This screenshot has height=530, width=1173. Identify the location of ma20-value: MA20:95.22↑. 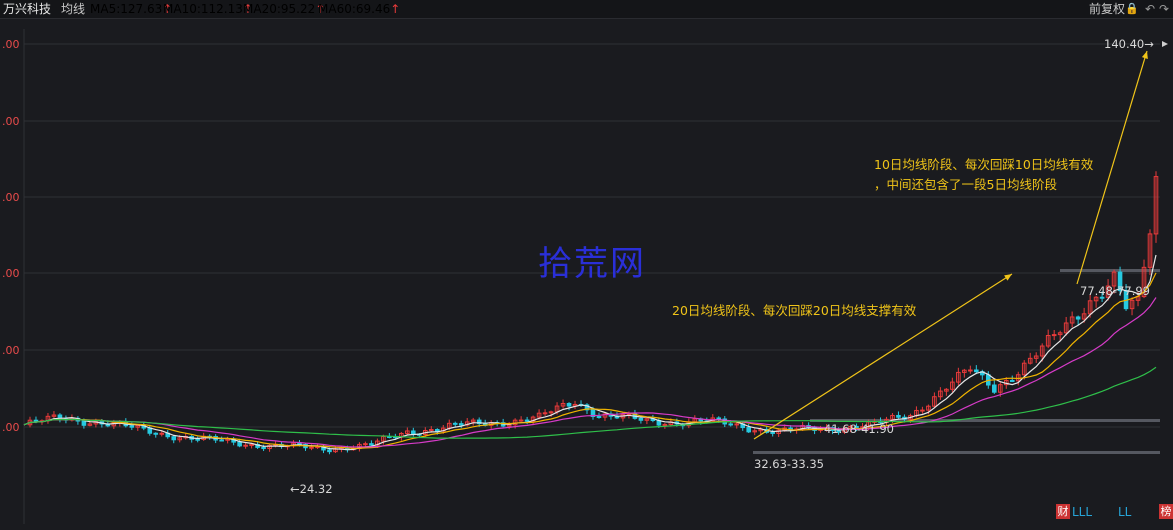
(284, 9).